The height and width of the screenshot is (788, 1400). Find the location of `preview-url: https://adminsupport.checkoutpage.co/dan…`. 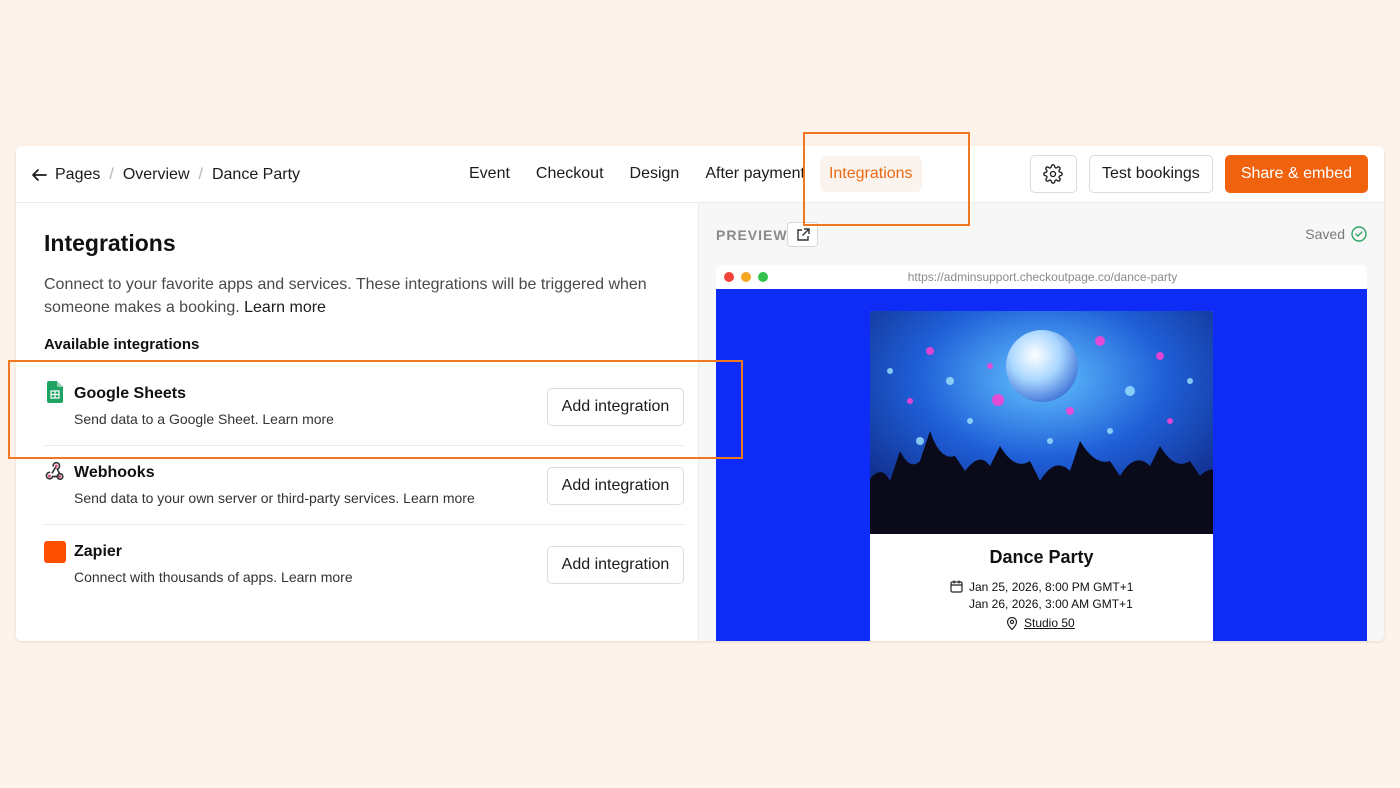

preview-url: https://adminsupport.checkoutpage.co/dan… is located at coordinates (1042, 277).